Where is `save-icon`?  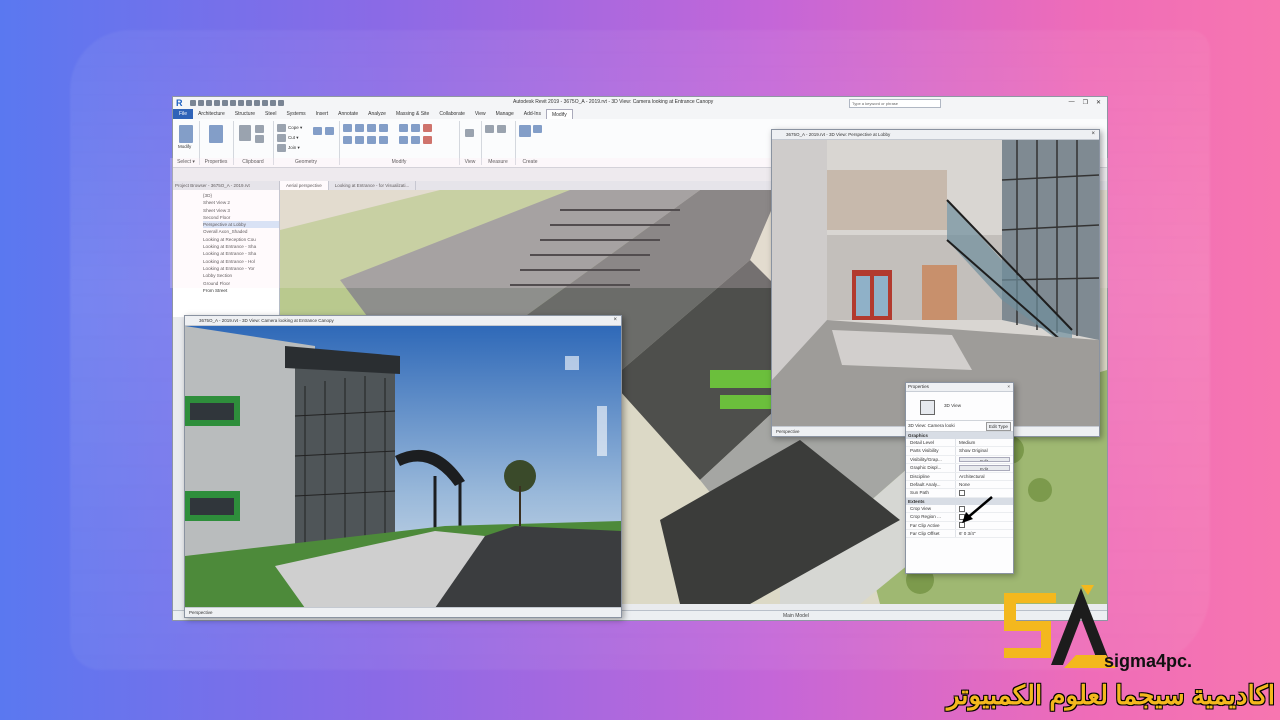 save-icon is located at coordinates (201, 103).